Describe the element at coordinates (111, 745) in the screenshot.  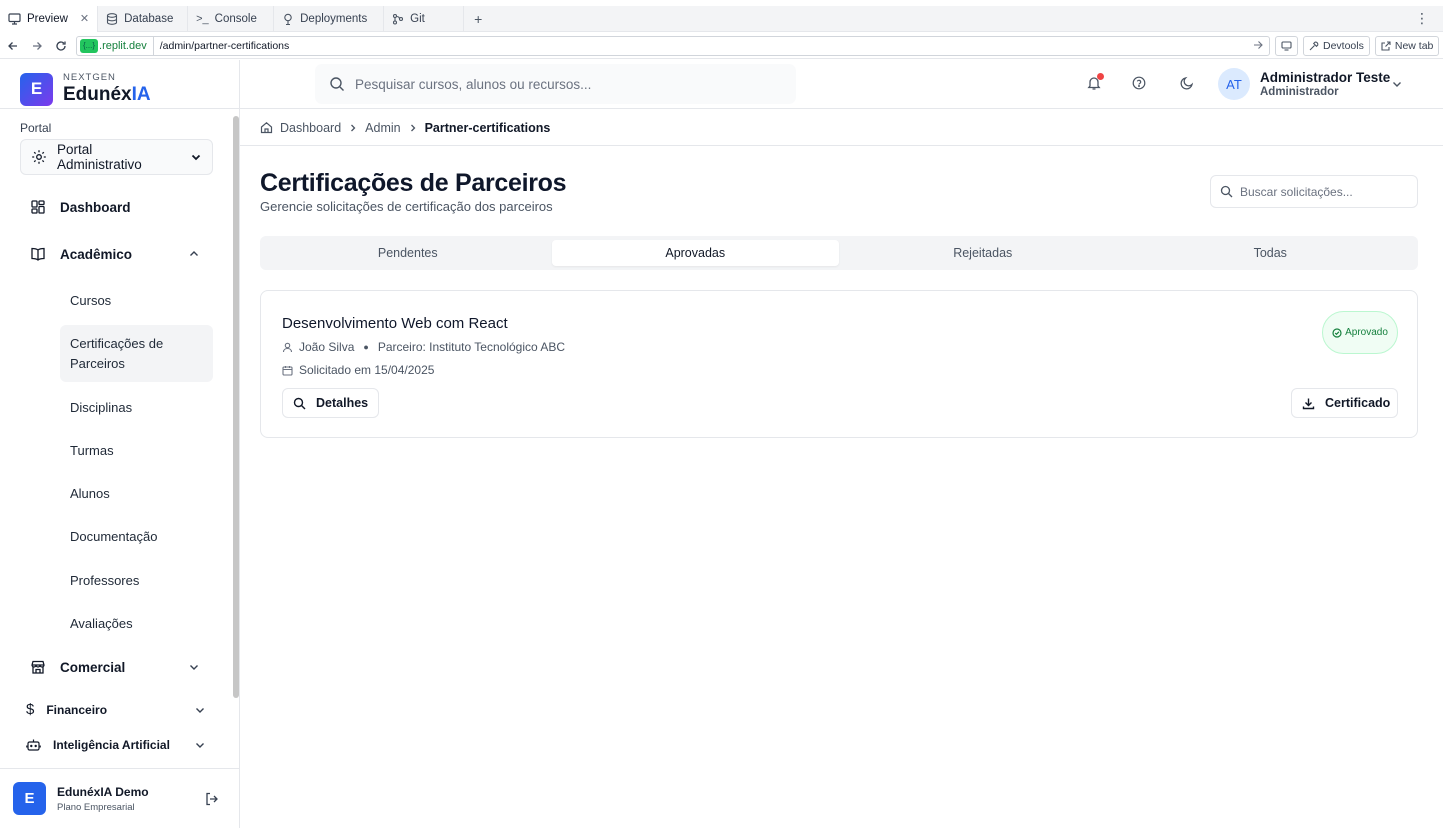
I see `sidebar-item-label: Inteligência Artificial` at that location.